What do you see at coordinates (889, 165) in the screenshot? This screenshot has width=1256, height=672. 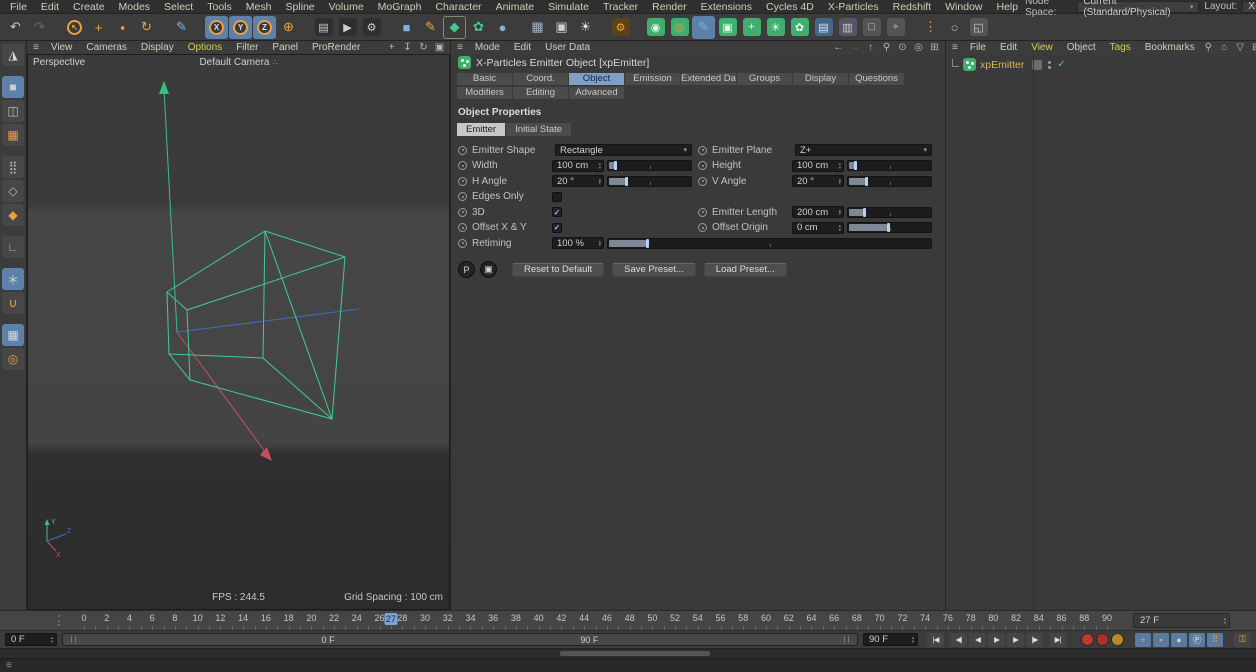 I see `height-slider` at bounding box center [889, 165].